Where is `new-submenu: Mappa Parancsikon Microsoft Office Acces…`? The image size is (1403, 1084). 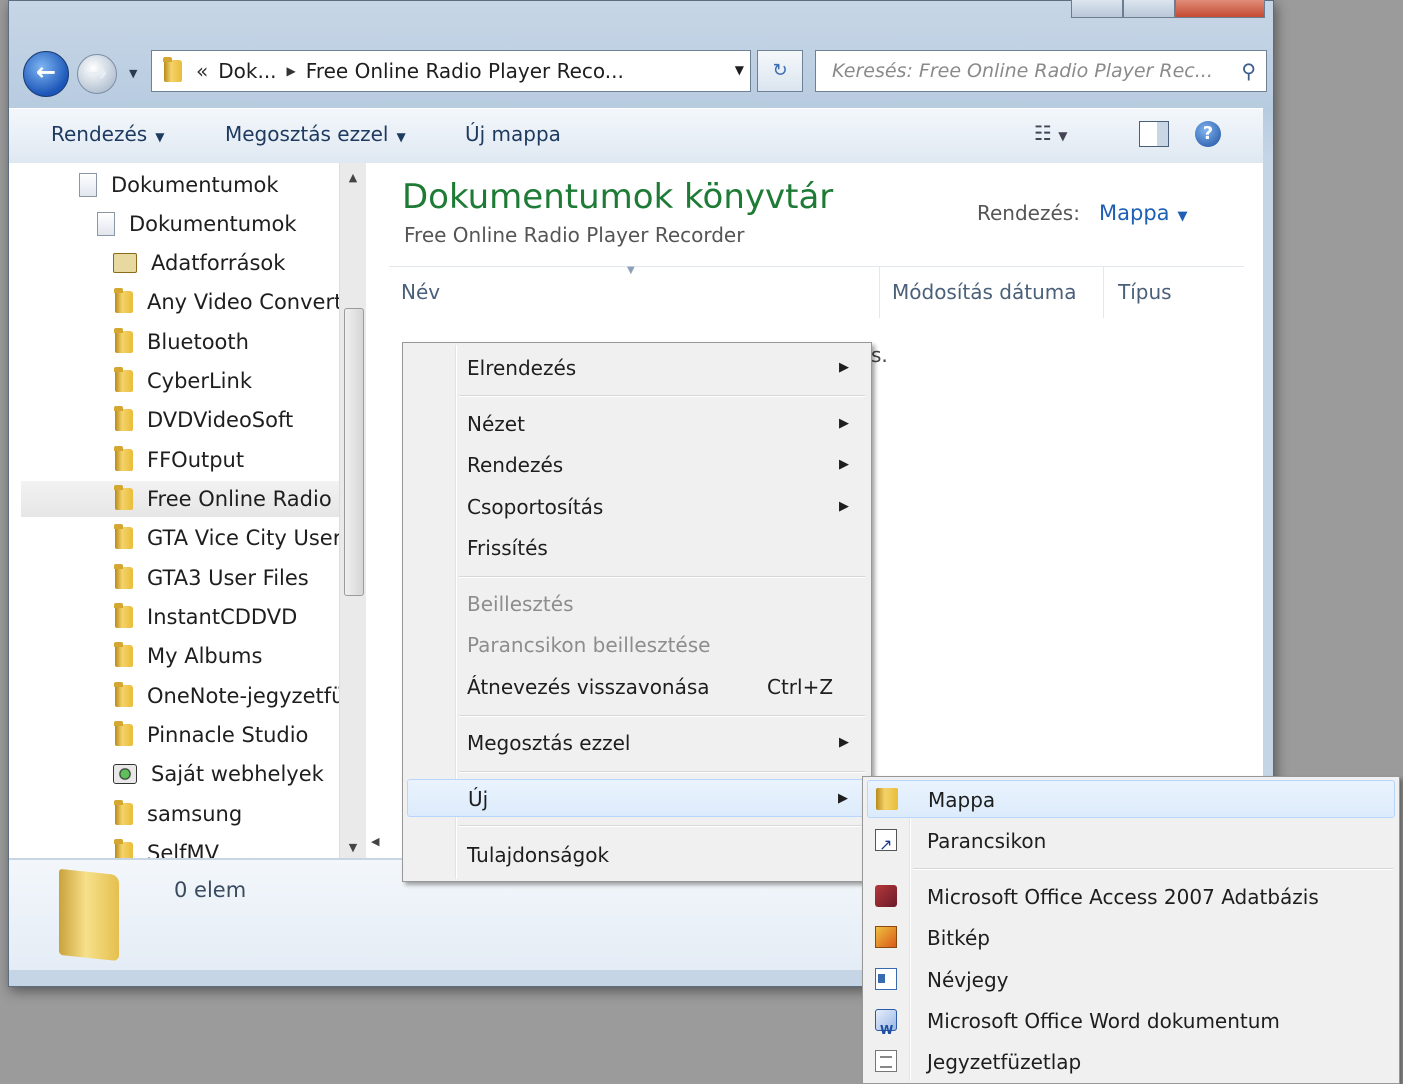 new-submenu: Mappa Parancsikon Microsoft Office Acces… is located at coordinates (1131, 930).